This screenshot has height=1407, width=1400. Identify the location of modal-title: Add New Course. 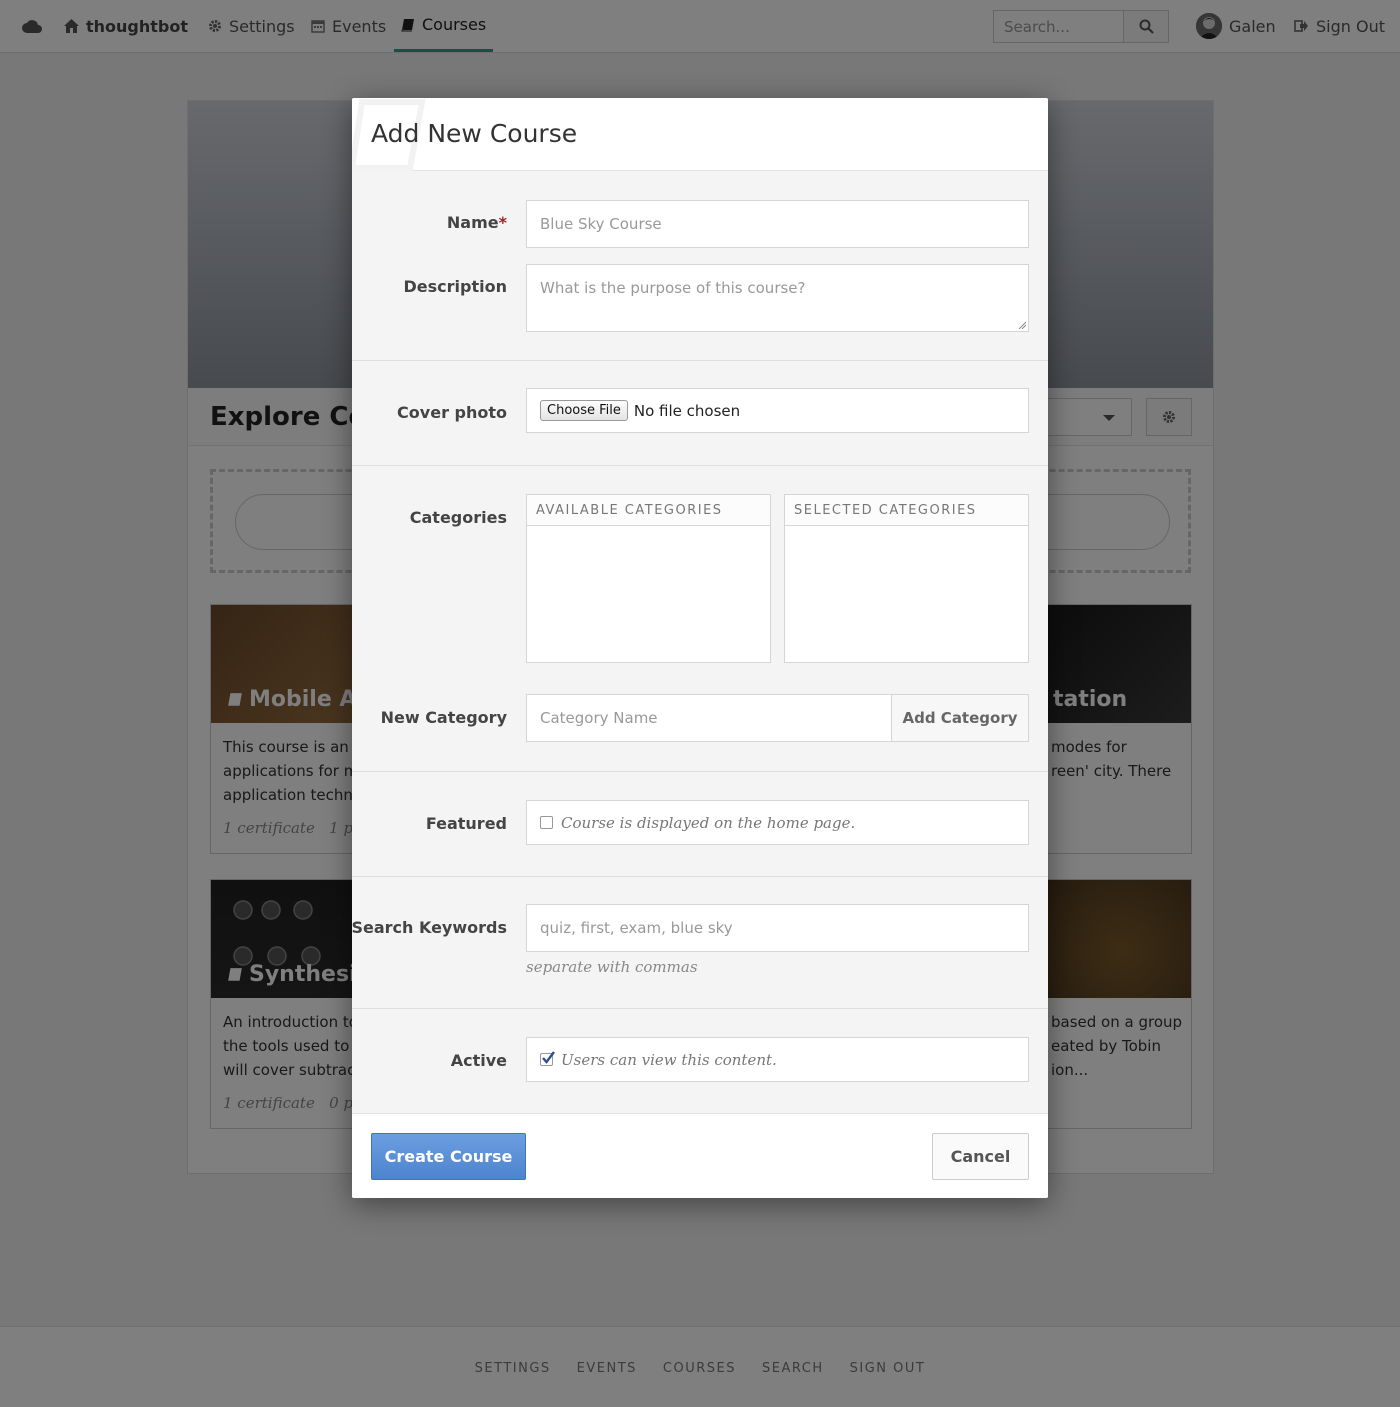
(474, 133).